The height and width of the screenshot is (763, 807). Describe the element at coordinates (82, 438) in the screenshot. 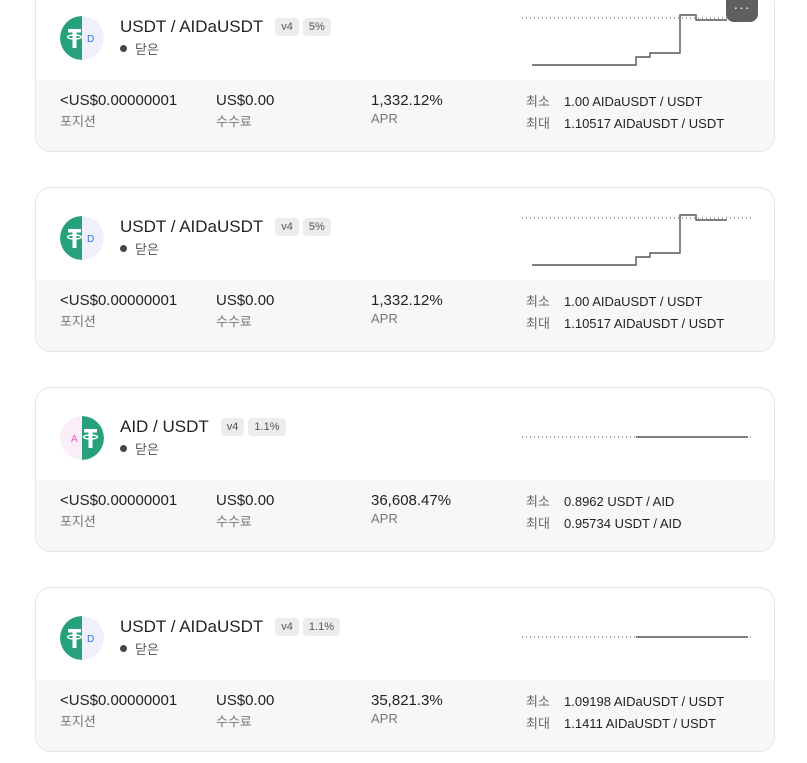

I see `aid-usdt-token-icon: A` at that location.